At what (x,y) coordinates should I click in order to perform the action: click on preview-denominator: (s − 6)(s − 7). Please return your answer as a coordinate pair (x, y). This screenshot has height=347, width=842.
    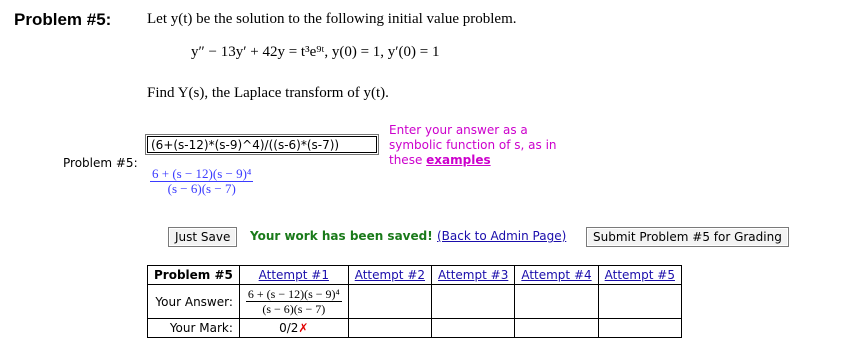
    Looking at the image, I should click on (201, 188).